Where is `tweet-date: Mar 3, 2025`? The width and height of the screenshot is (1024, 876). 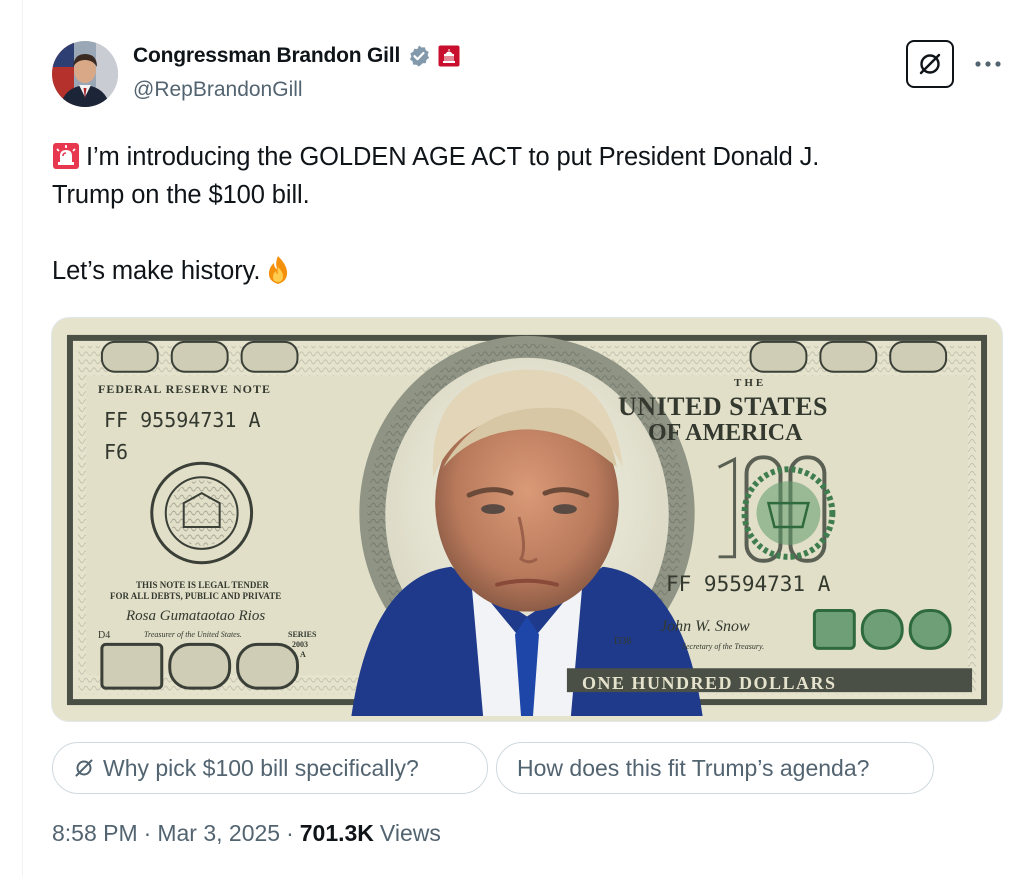 tweet-date: Mar 3, 2025 is located at coordinates (218, 833).